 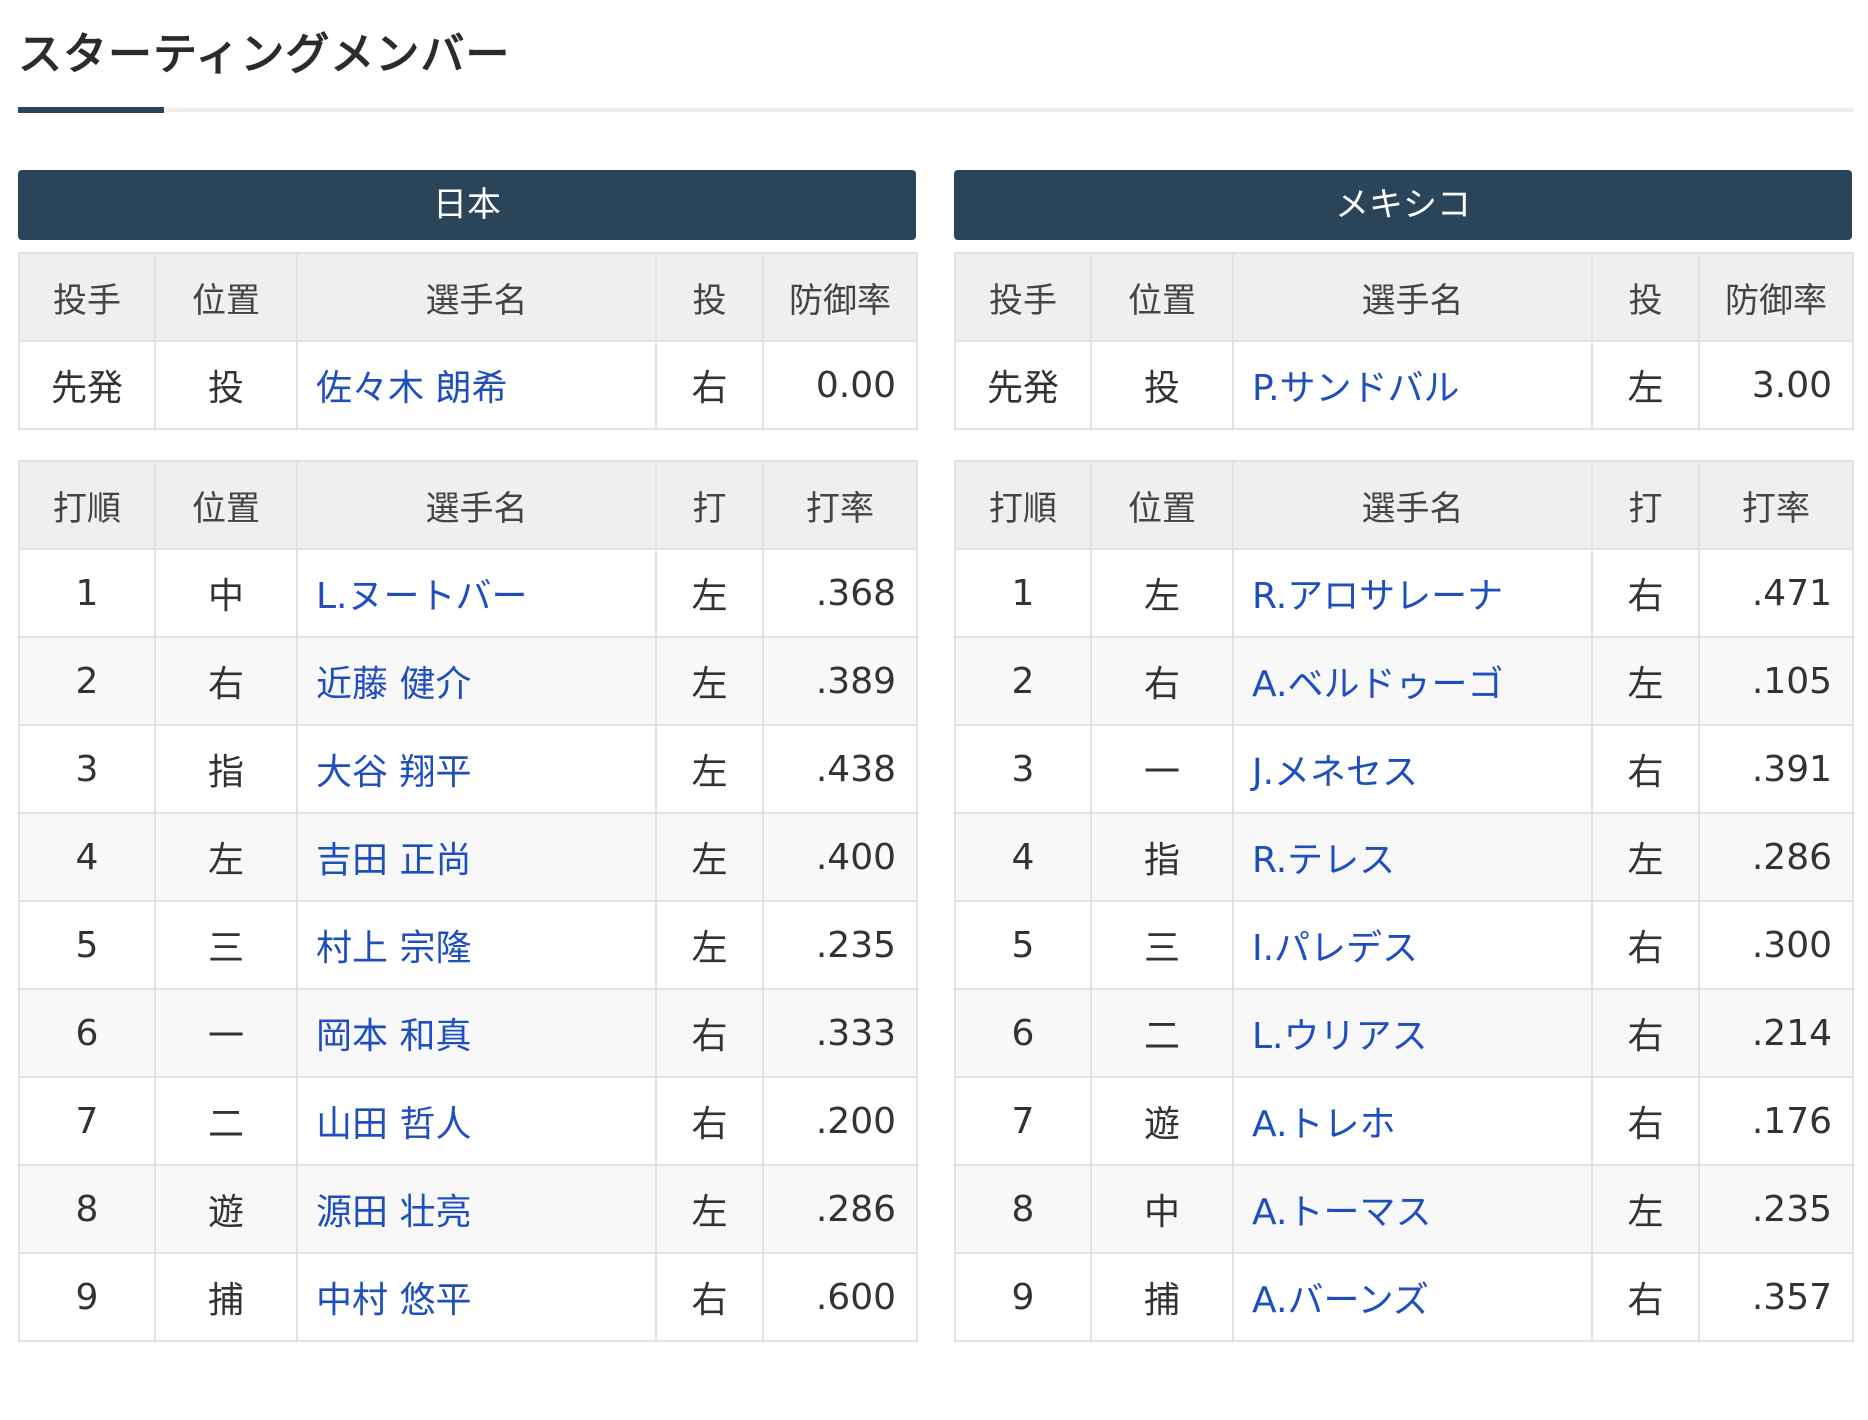 I want to click on player-name-link: L.ヌートバー, so click(x=476, y=593).